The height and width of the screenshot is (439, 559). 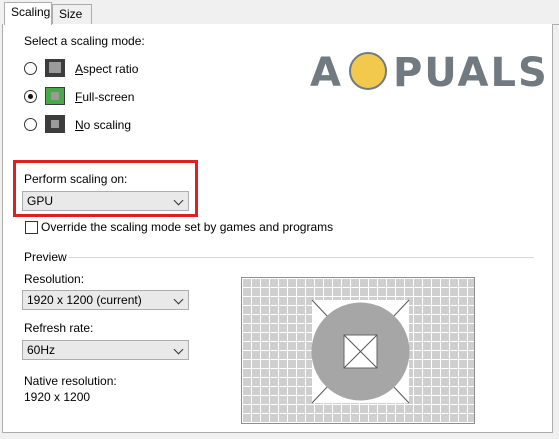 What do you see at coordinates (45, 257) in the screenshot?
I see `preview-heading: Preview` at bounding box center [45, 257].